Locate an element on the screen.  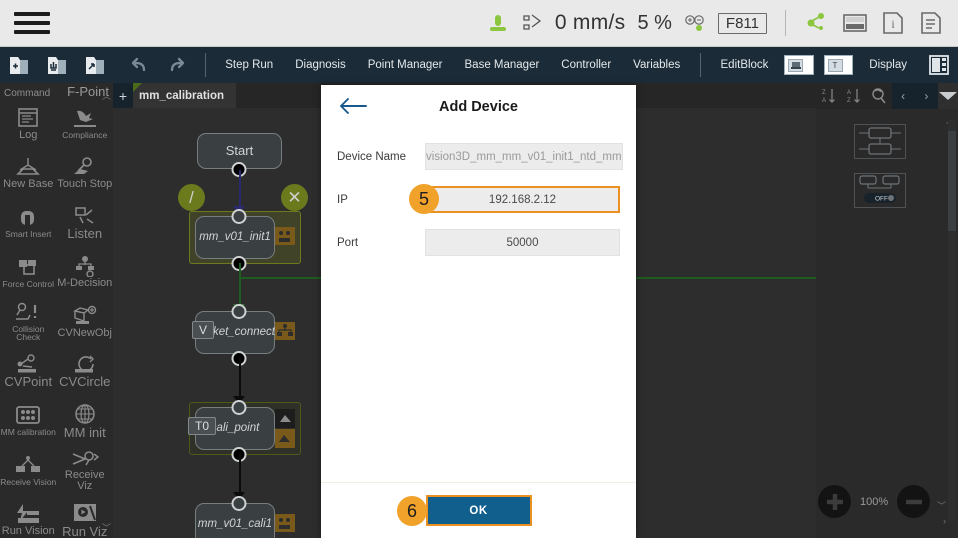
node-init-in-port is located at coordinates (239, 216).